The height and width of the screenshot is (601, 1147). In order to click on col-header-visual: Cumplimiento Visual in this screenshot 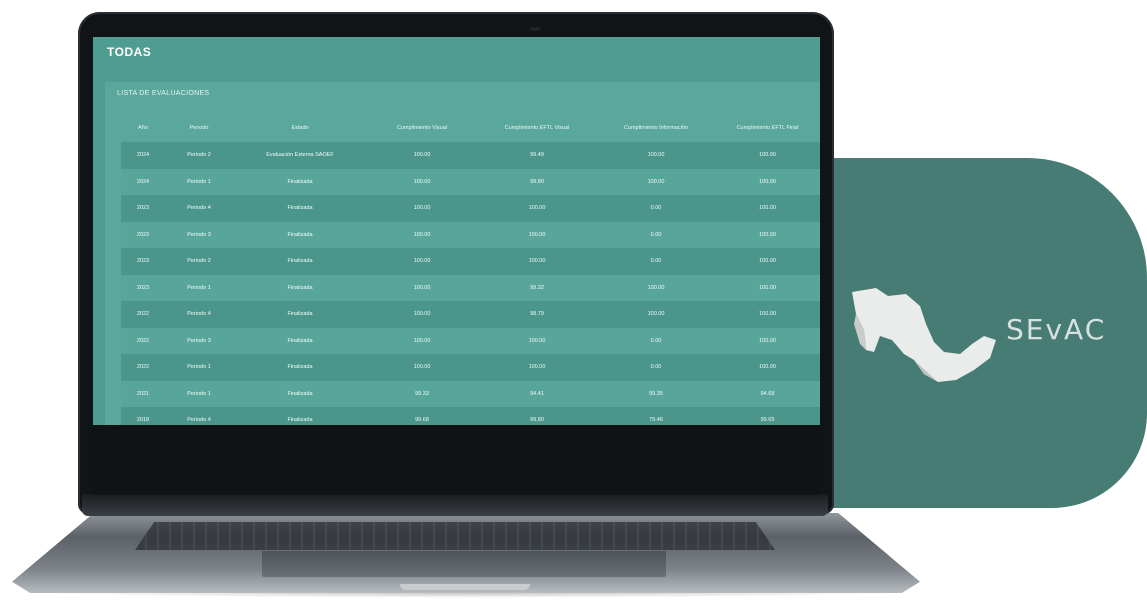, I will do `click(422, 128)`.